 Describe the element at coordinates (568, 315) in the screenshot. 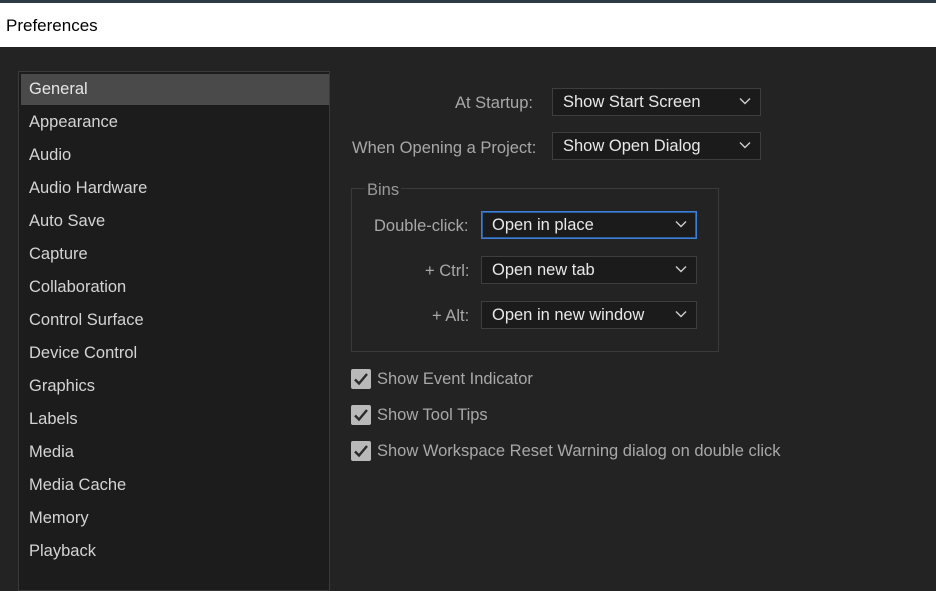

I see `alt-click-value: Open in new window` at that location.